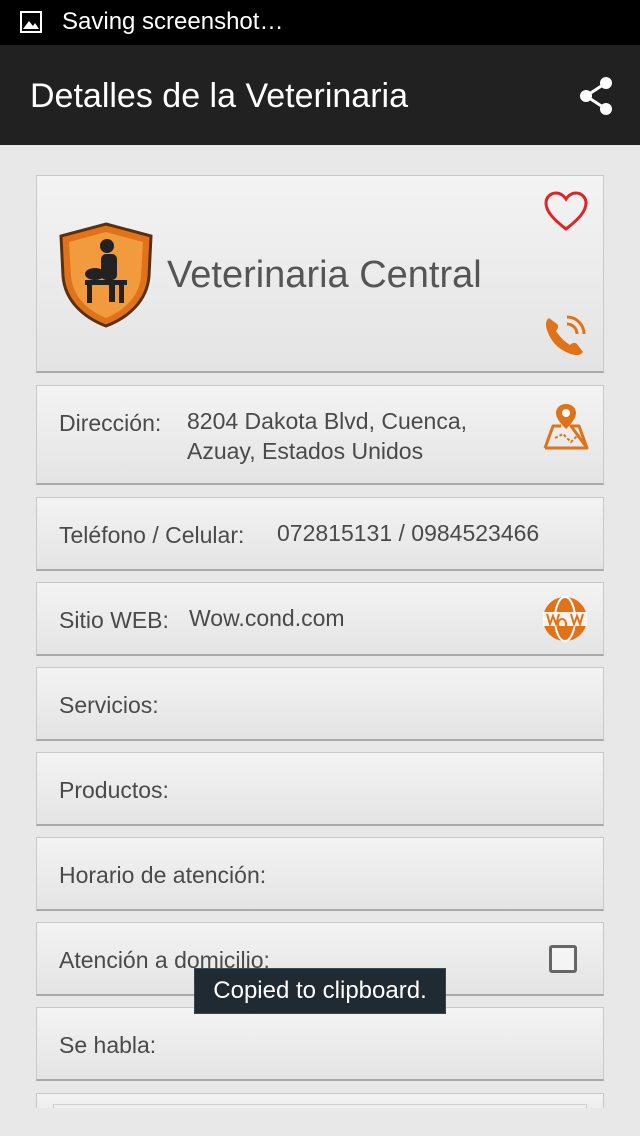 This screenshot has height=1136, width=640. What do you see at coordinates (219, 96) in the screenshot?
I see `page-title: Detalles de la Veterinaria` at bounding box center [219, 96].